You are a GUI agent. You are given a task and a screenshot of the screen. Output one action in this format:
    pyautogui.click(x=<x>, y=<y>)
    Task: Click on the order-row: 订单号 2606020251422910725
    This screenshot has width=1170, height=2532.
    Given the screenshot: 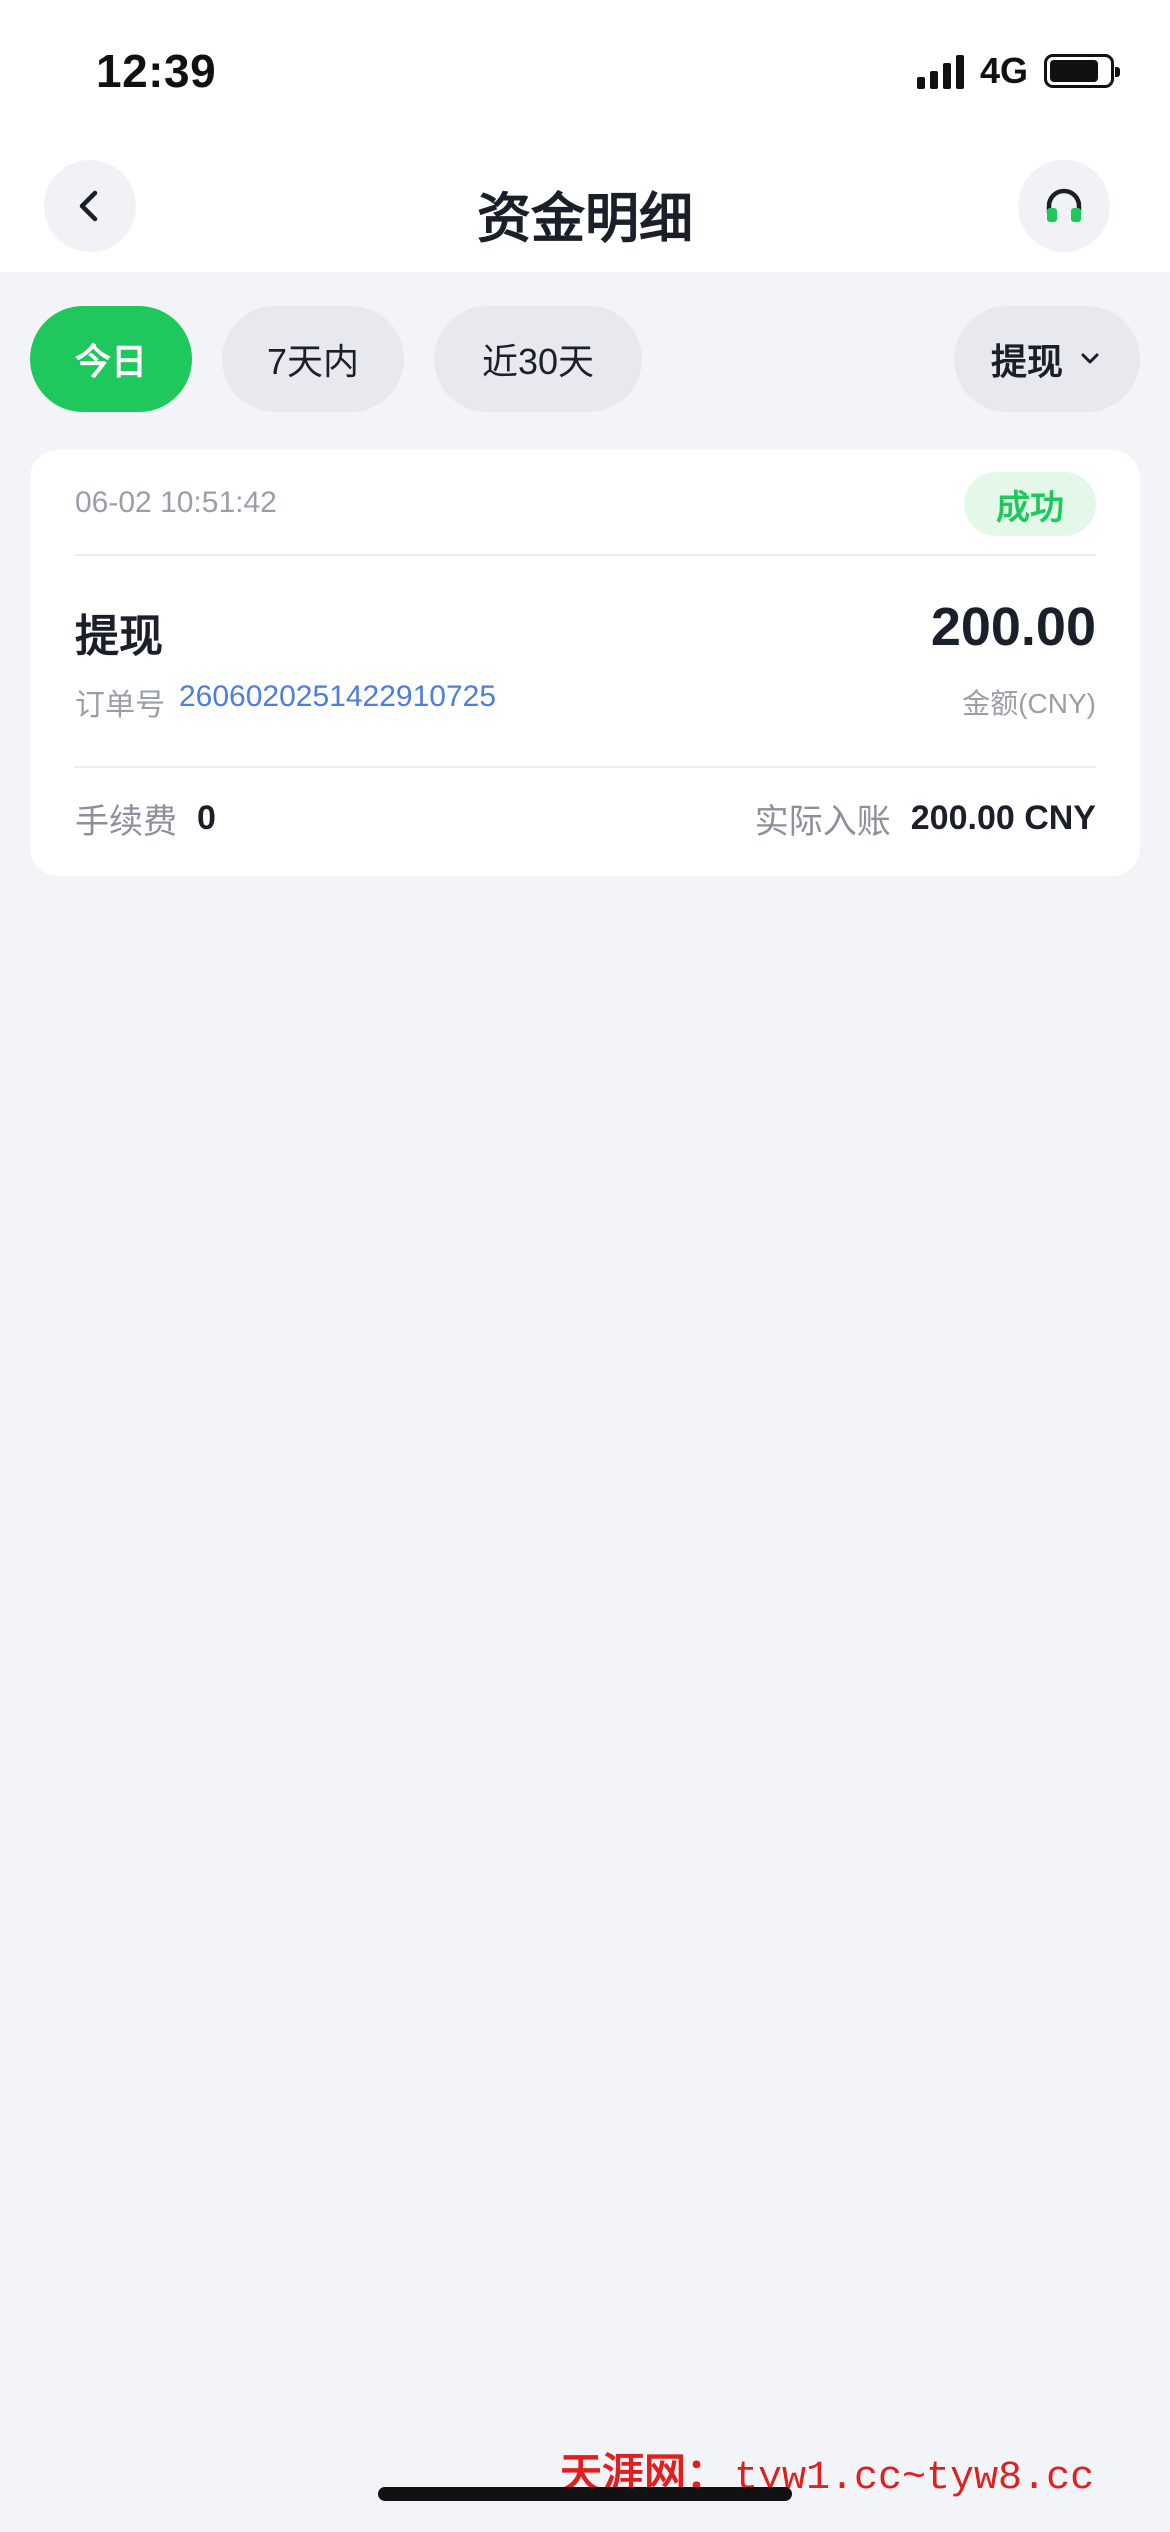 What is the action you would take?
    pyautogui.click(x=285, y=702)
    